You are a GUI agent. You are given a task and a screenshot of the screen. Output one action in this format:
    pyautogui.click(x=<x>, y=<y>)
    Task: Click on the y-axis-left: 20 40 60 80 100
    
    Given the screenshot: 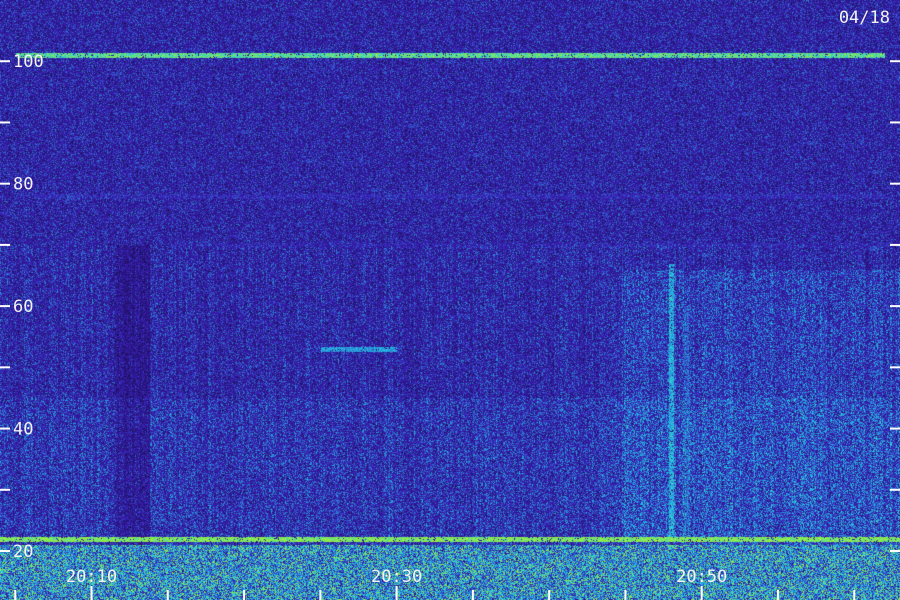 What is the action you would take?
    pyautogui.click(x=22, y=307)
    